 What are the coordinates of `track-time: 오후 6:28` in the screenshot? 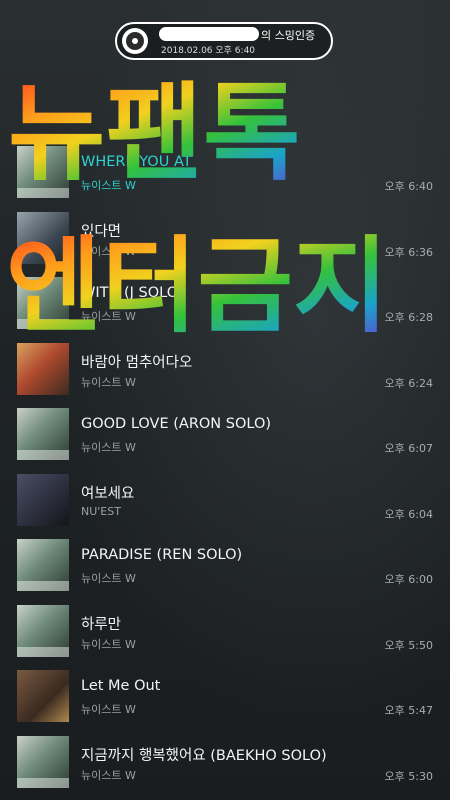 It's located at (408, 317).